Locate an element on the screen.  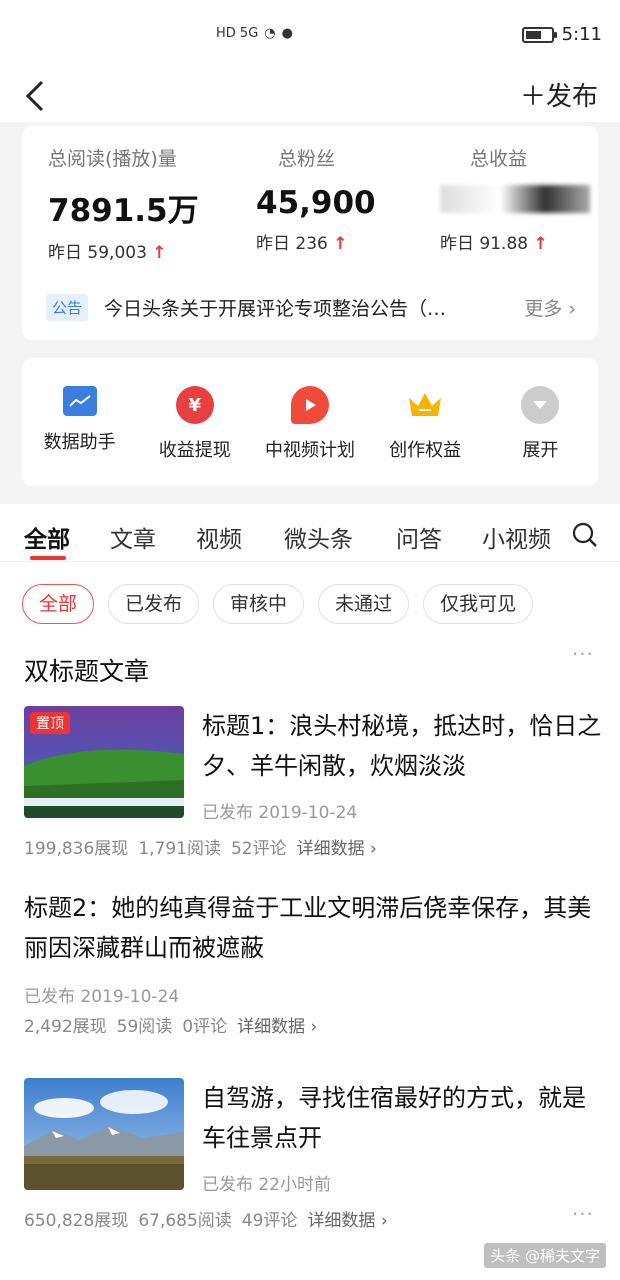
tool-label: 中视频计划 is located at coordinates (309, 450).